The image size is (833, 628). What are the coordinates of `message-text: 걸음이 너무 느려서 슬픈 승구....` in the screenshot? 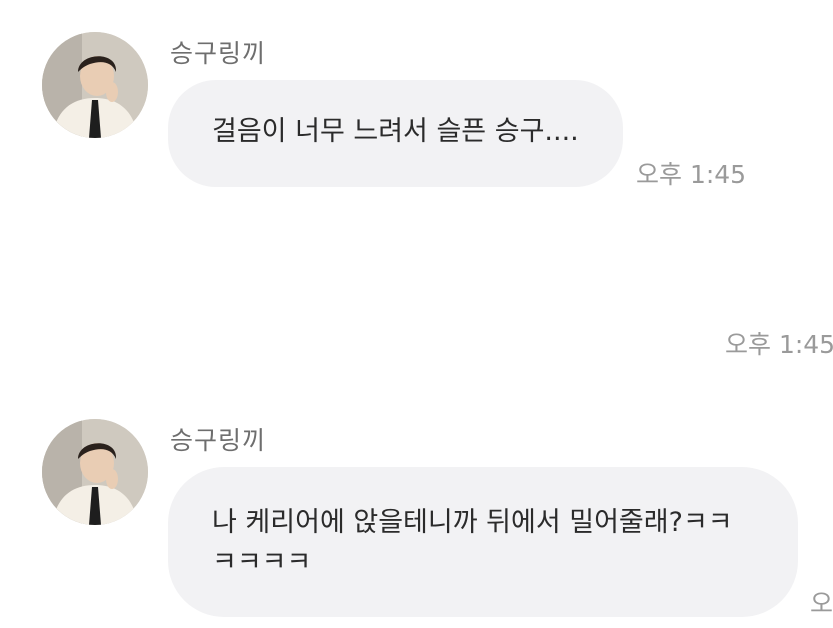 It's located at (395, 131).